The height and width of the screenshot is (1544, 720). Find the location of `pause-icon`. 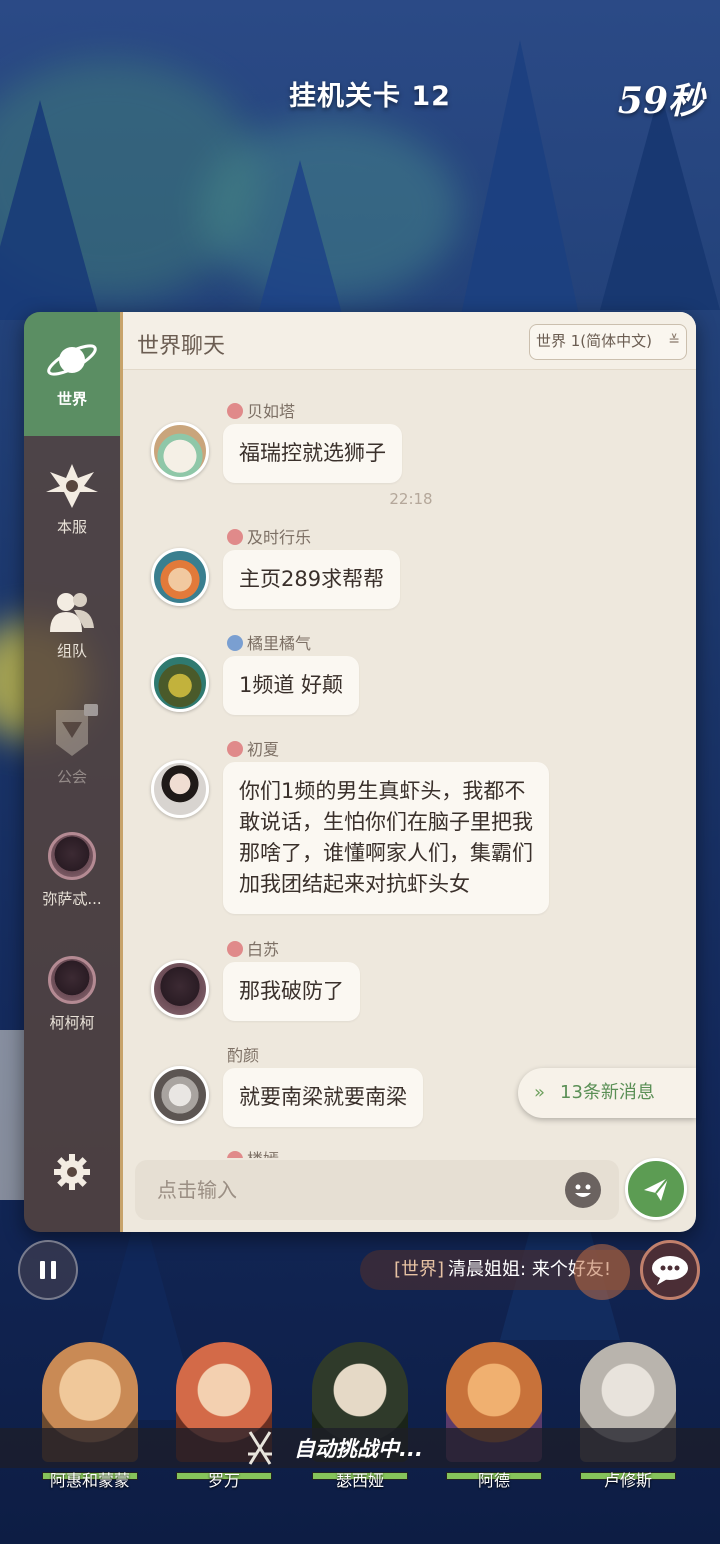

pause-icon is located at coordinates (48, 1270).